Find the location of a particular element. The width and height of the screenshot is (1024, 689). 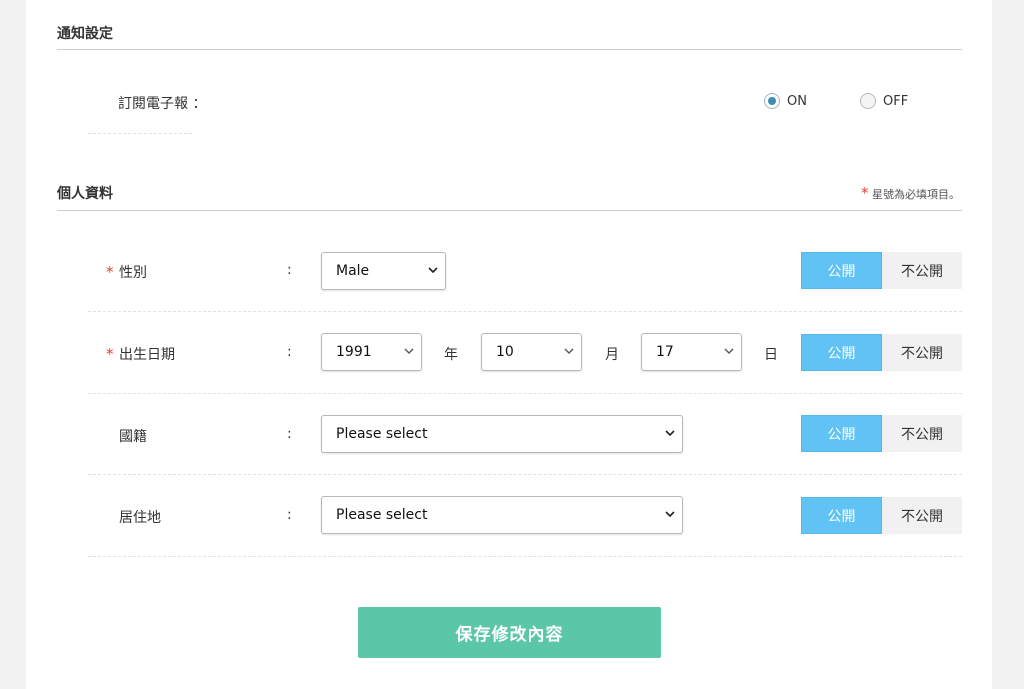

gender-select: Male is located at coordinates (383, 271).